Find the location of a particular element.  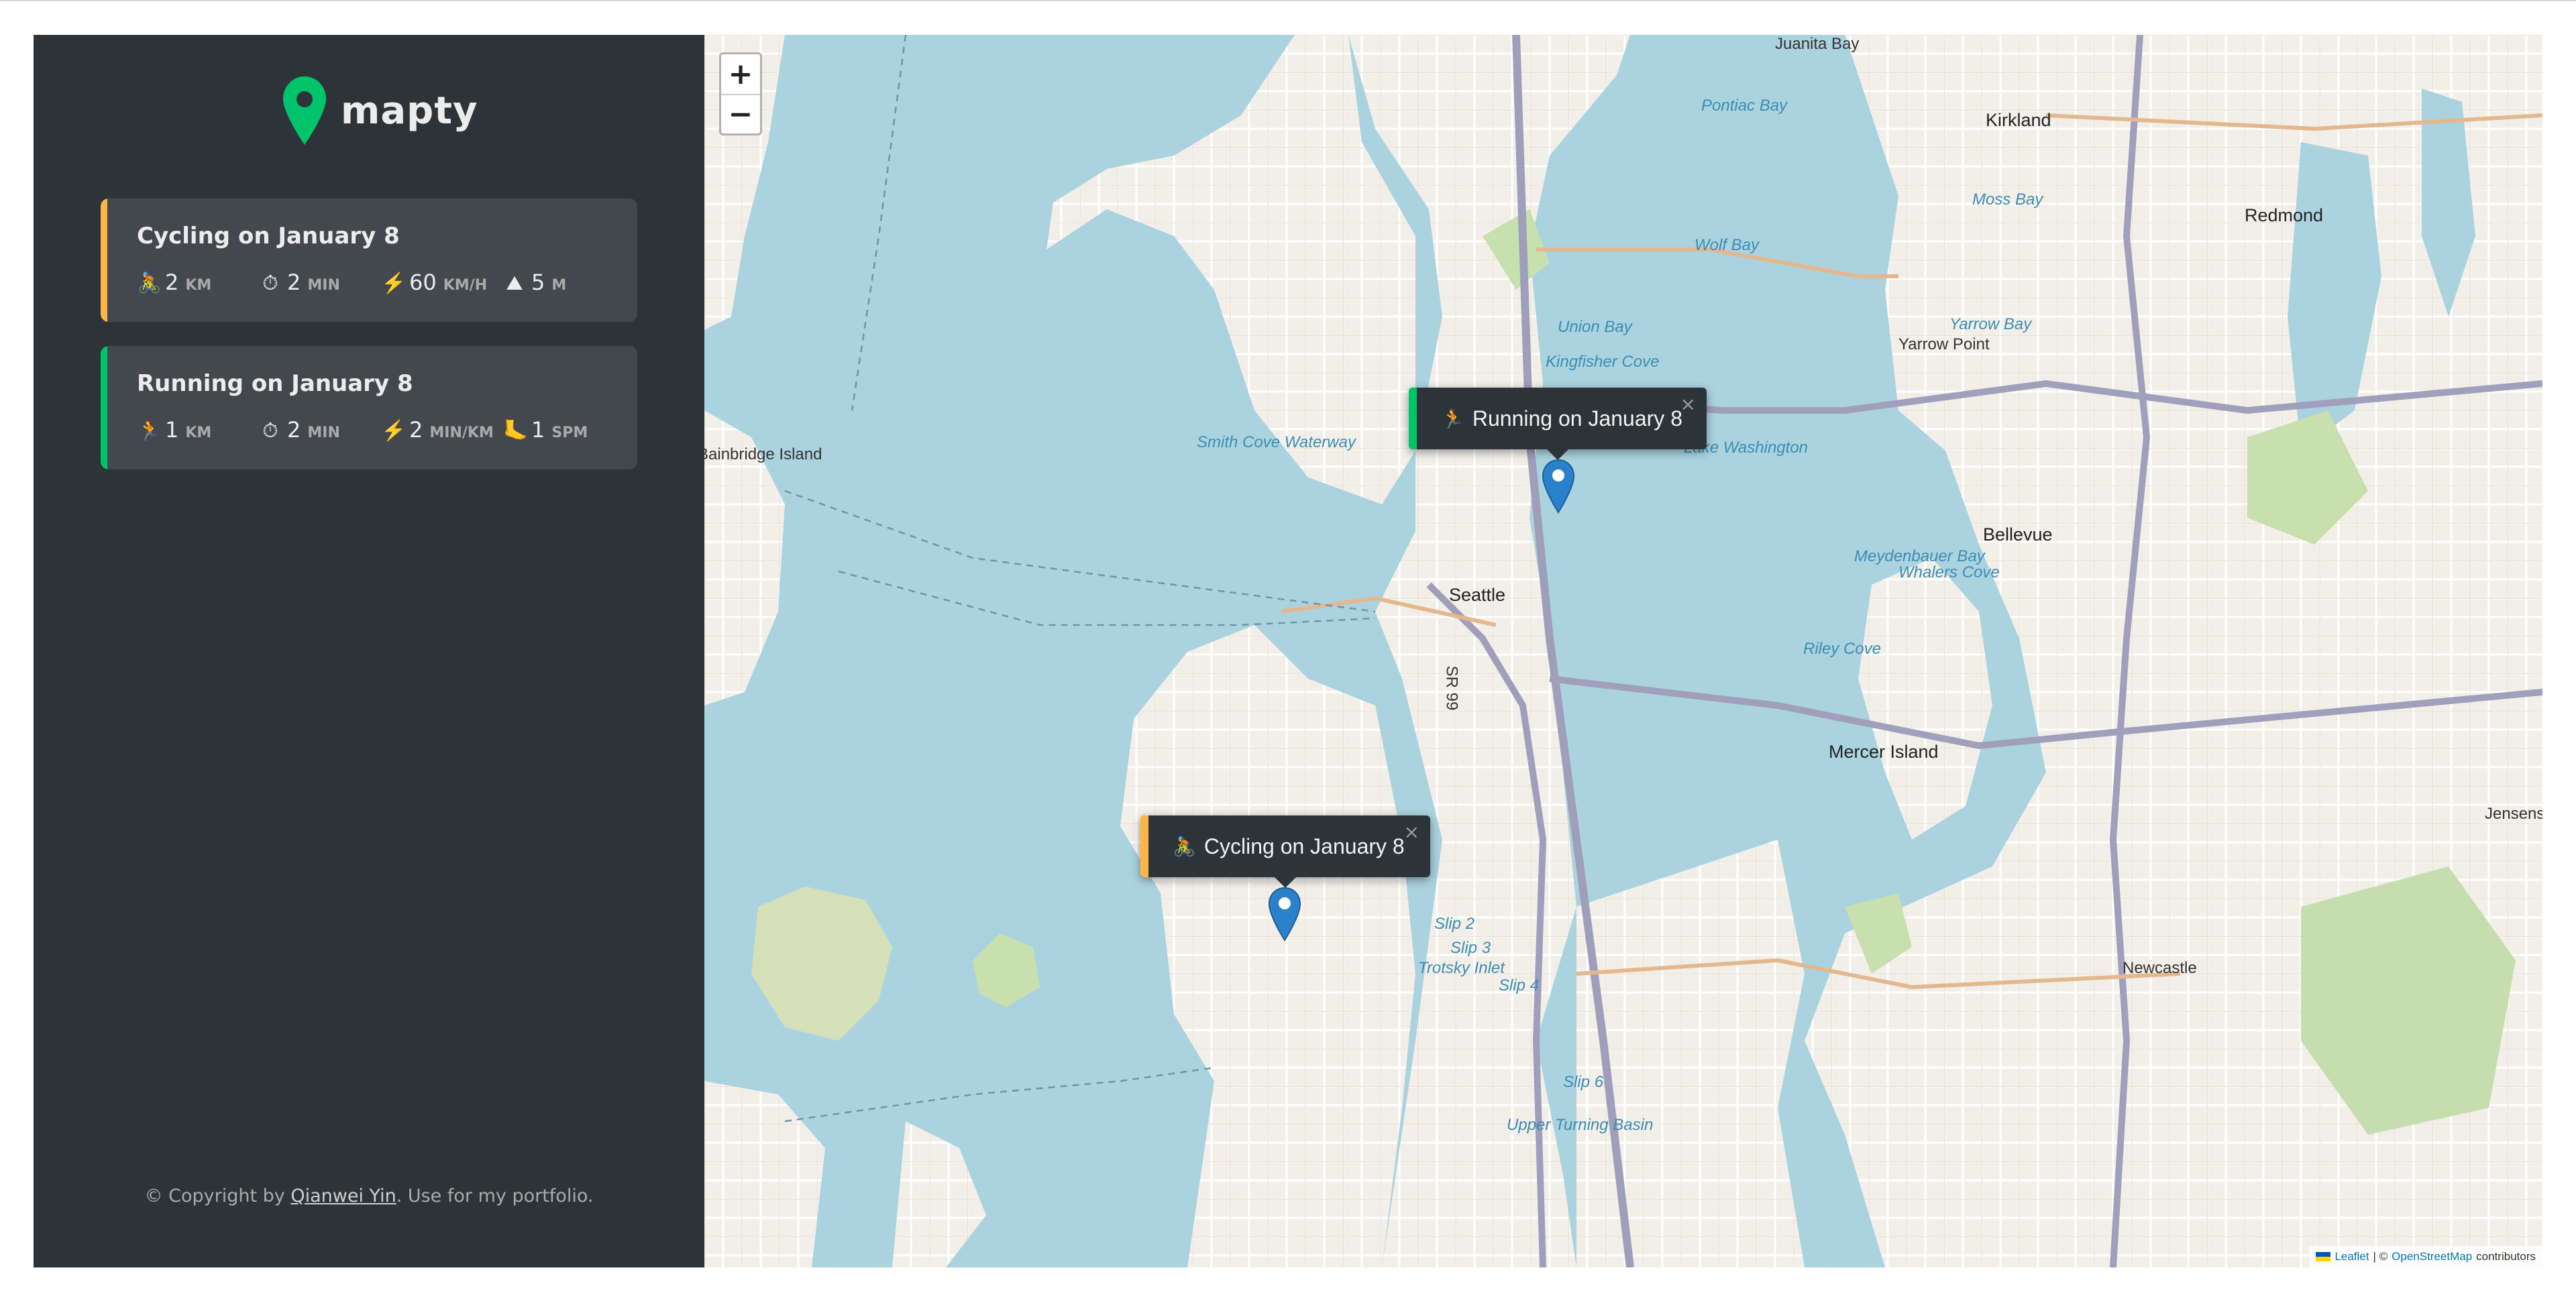

place-label: Pontiac Bay is located at coordinates (1744, 106).